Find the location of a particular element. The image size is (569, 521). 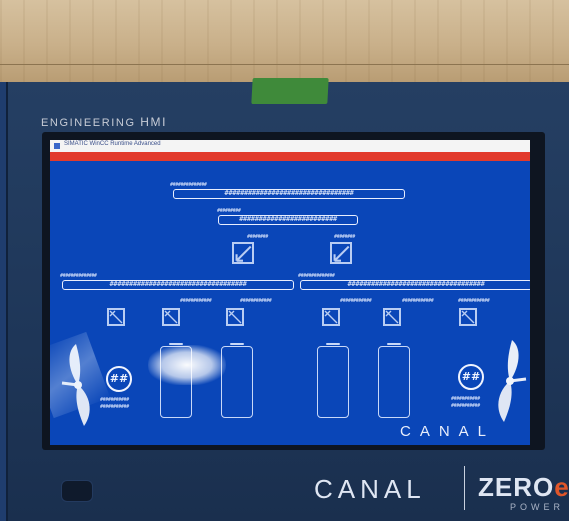

green-tape is located at coordinates (290, 91).